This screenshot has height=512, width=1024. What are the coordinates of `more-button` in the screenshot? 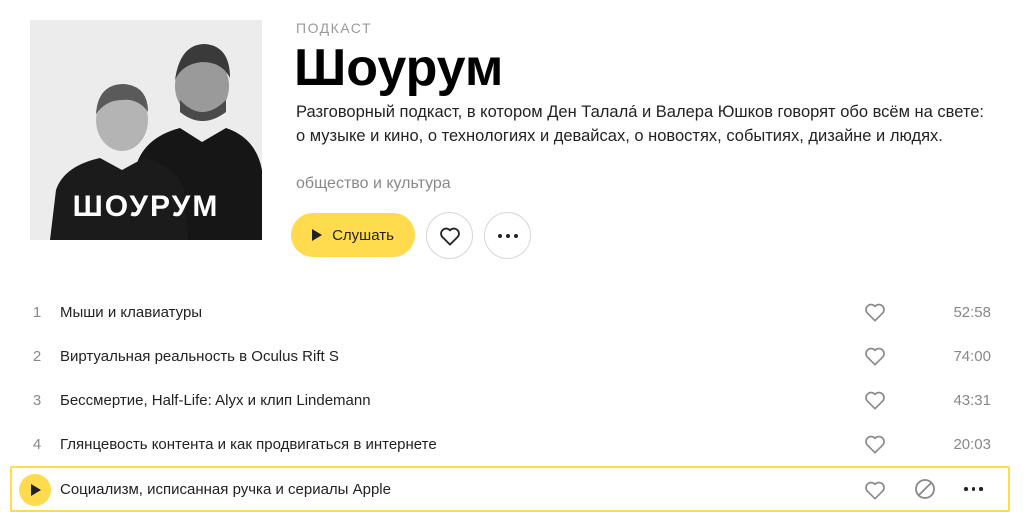 It's located at (507, 235).